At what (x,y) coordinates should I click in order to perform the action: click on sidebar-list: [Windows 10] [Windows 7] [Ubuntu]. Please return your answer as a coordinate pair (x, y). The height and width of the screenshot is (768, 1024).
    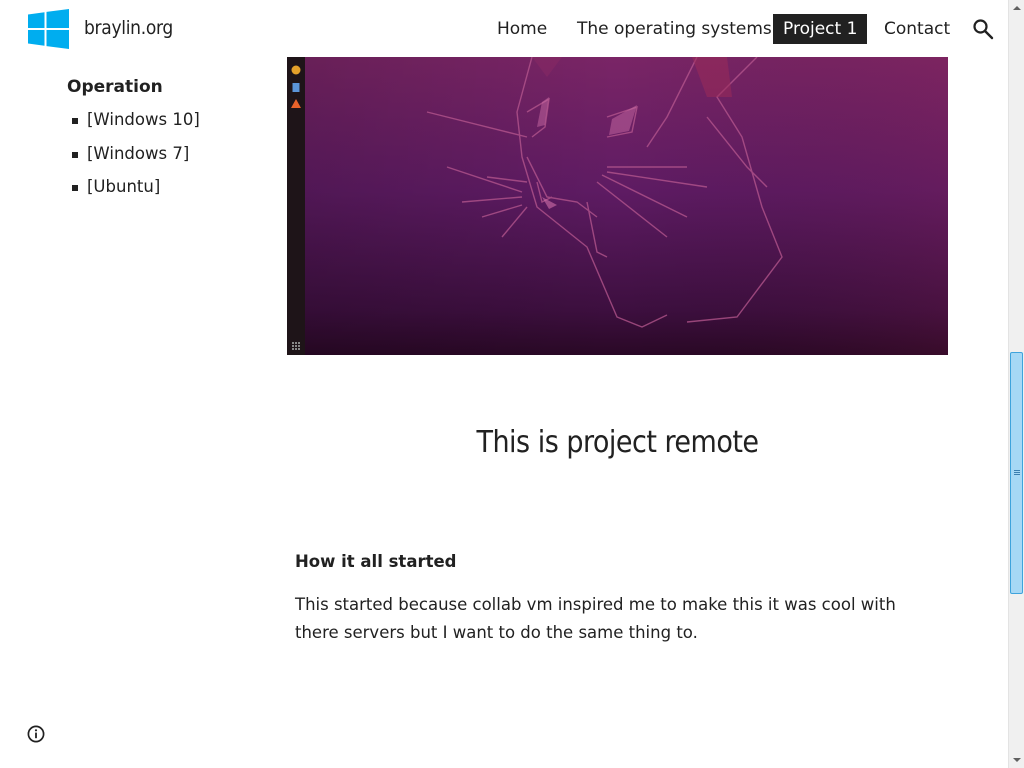
    Looking at the image, I should click on (135, 160).